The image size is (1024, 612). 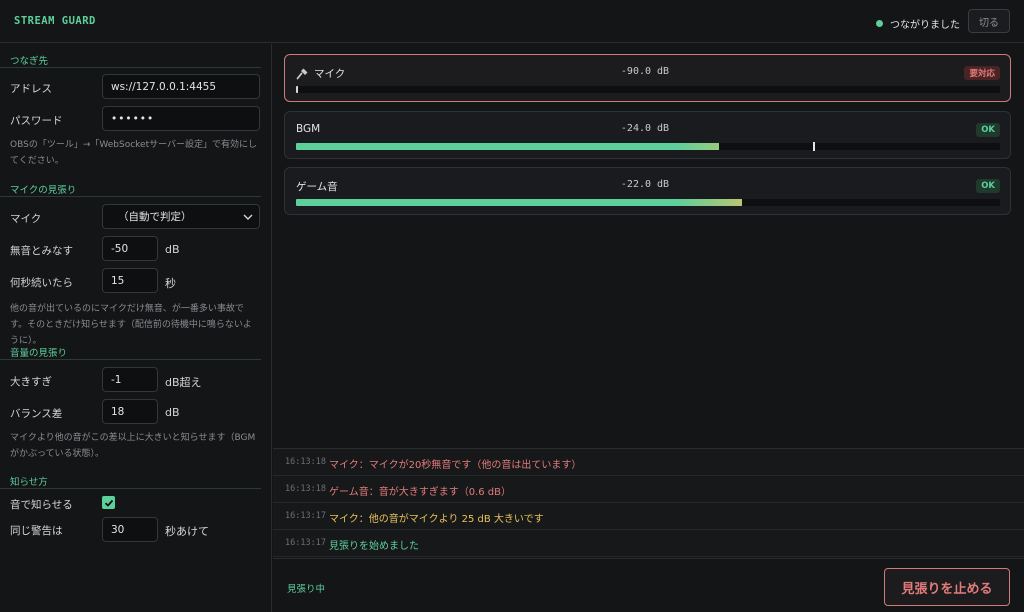 I want to click on repeat-label: 同じ警告は, so click(x=36, y=531).